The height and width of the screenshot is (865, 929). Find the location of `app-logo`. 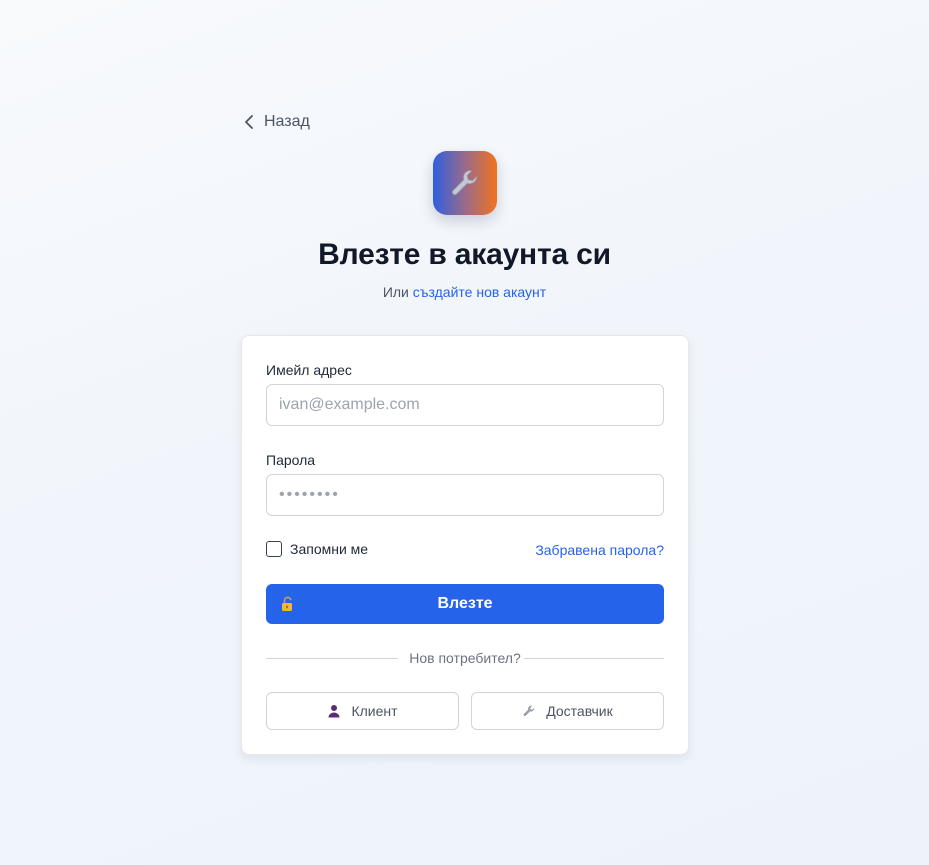

app-logo is located at coordinates (465, 183).